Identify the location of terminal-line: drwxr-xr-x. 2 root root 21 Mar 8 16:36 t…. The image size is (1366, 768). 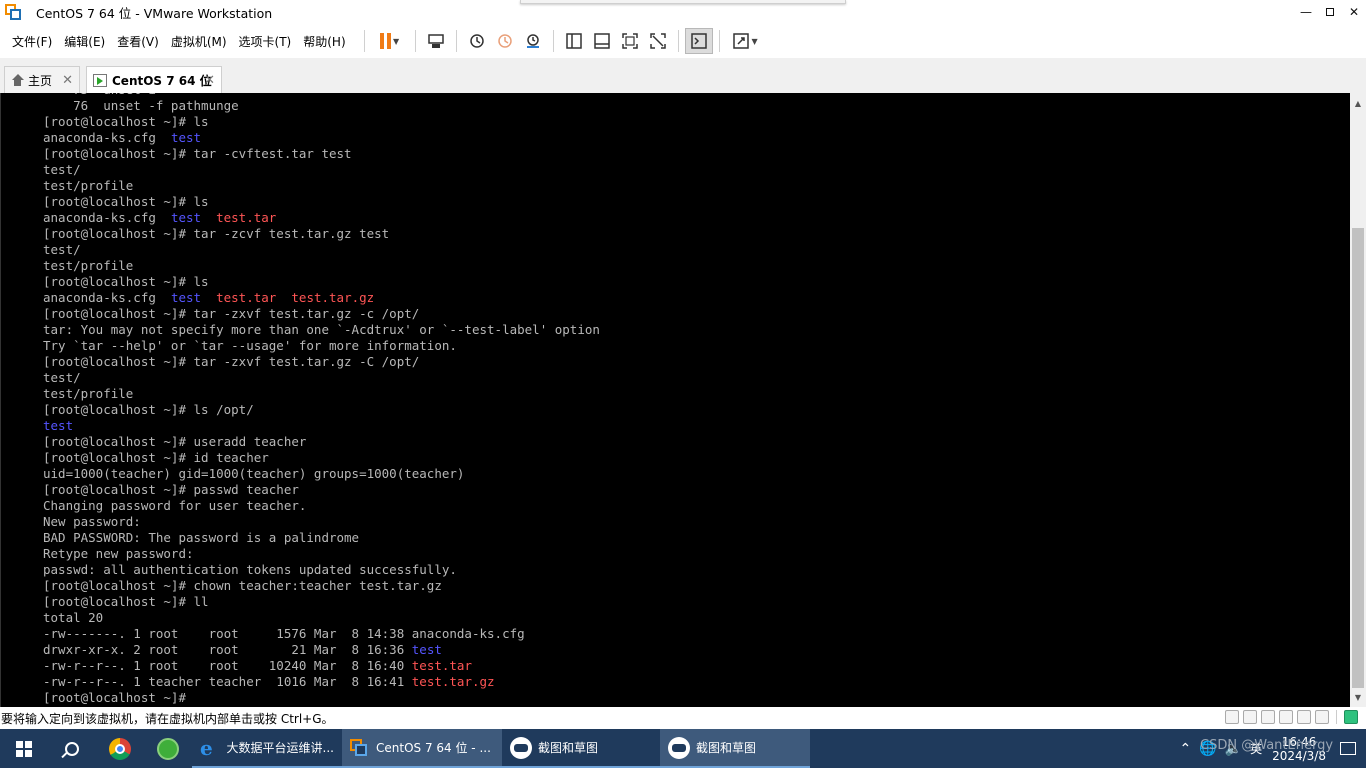
(242, 650).